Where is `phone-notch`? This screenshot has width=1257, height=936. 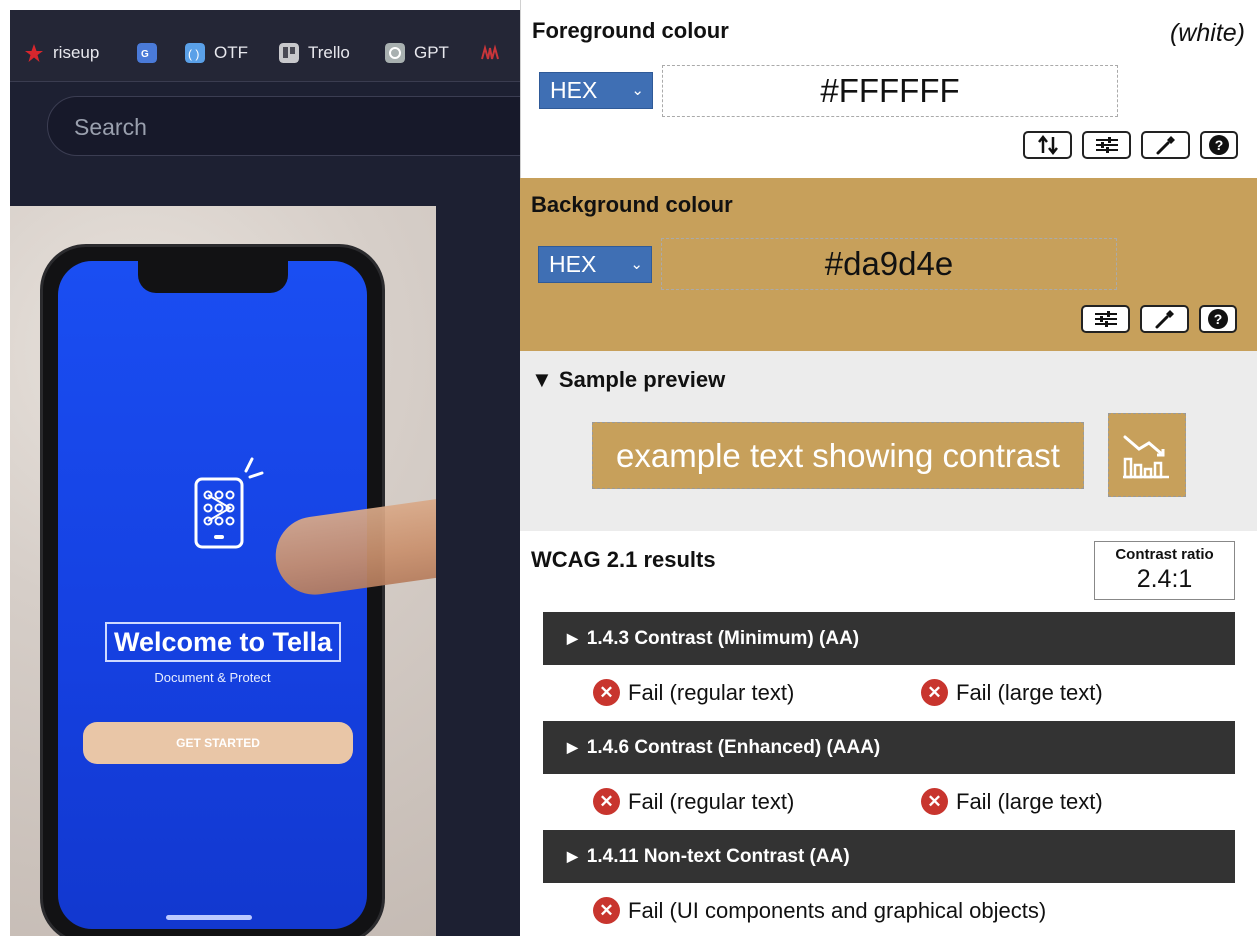
phone-notch is located at coordinates (213, 277).